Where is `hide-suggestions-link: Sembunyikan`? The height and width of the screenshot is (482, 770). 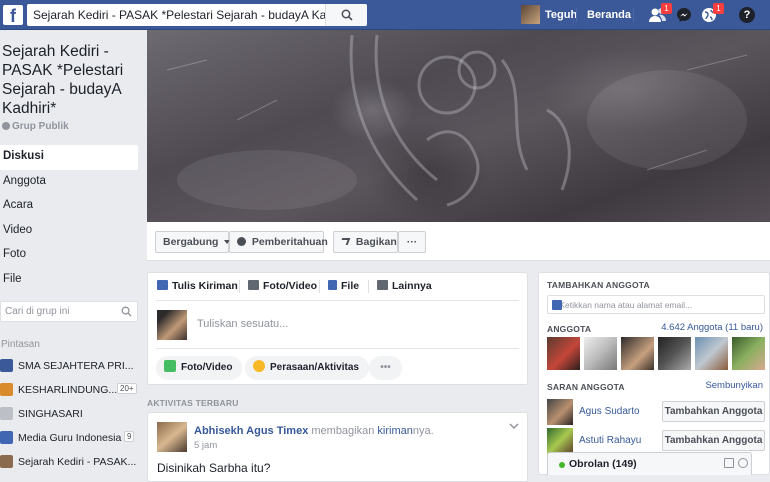
hide-suggestions-link: Sembunyikan is located at coordinates (734, 385).